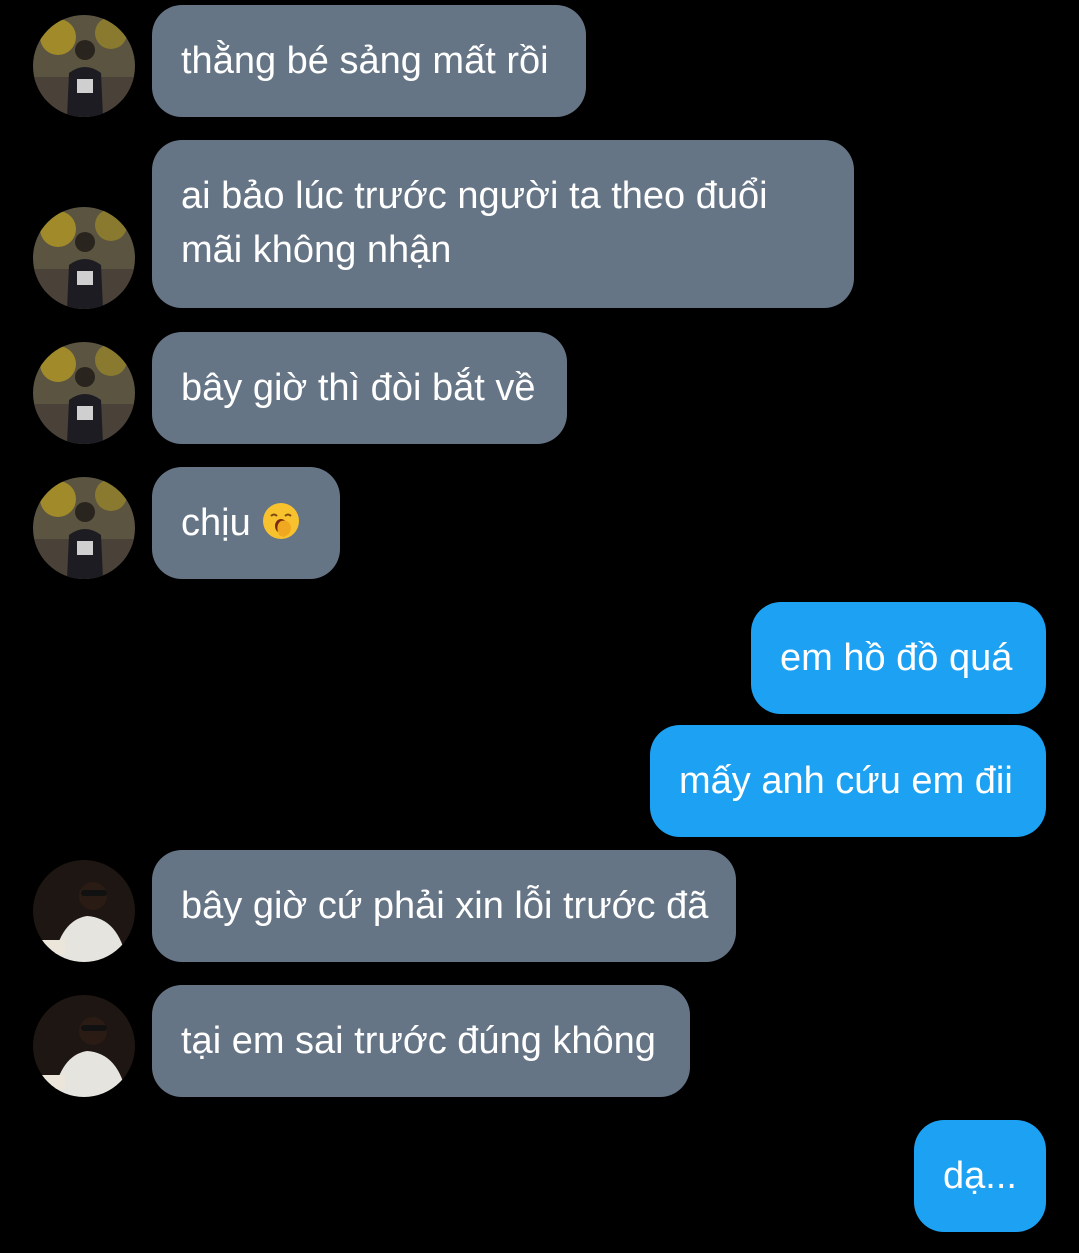  I want to click on message-text: mấy anh cứu em đii, so click(846, 781).